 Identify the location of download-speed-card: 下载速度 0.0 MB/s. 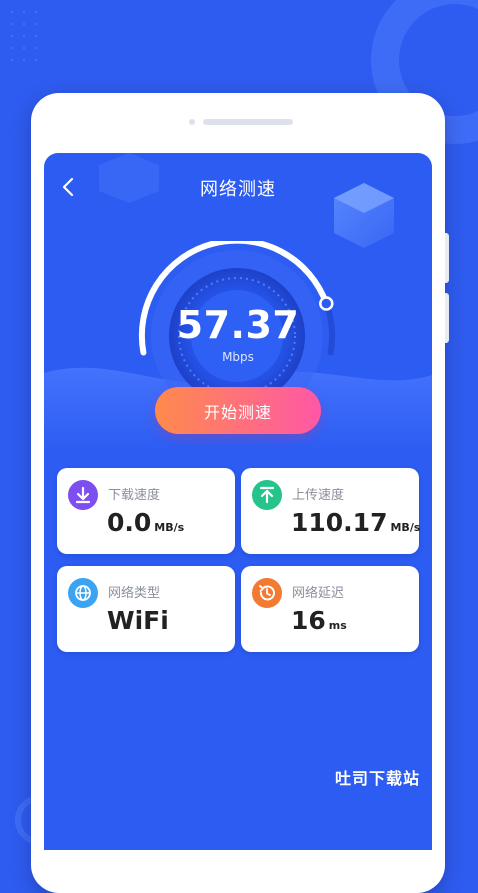
(146, 511).